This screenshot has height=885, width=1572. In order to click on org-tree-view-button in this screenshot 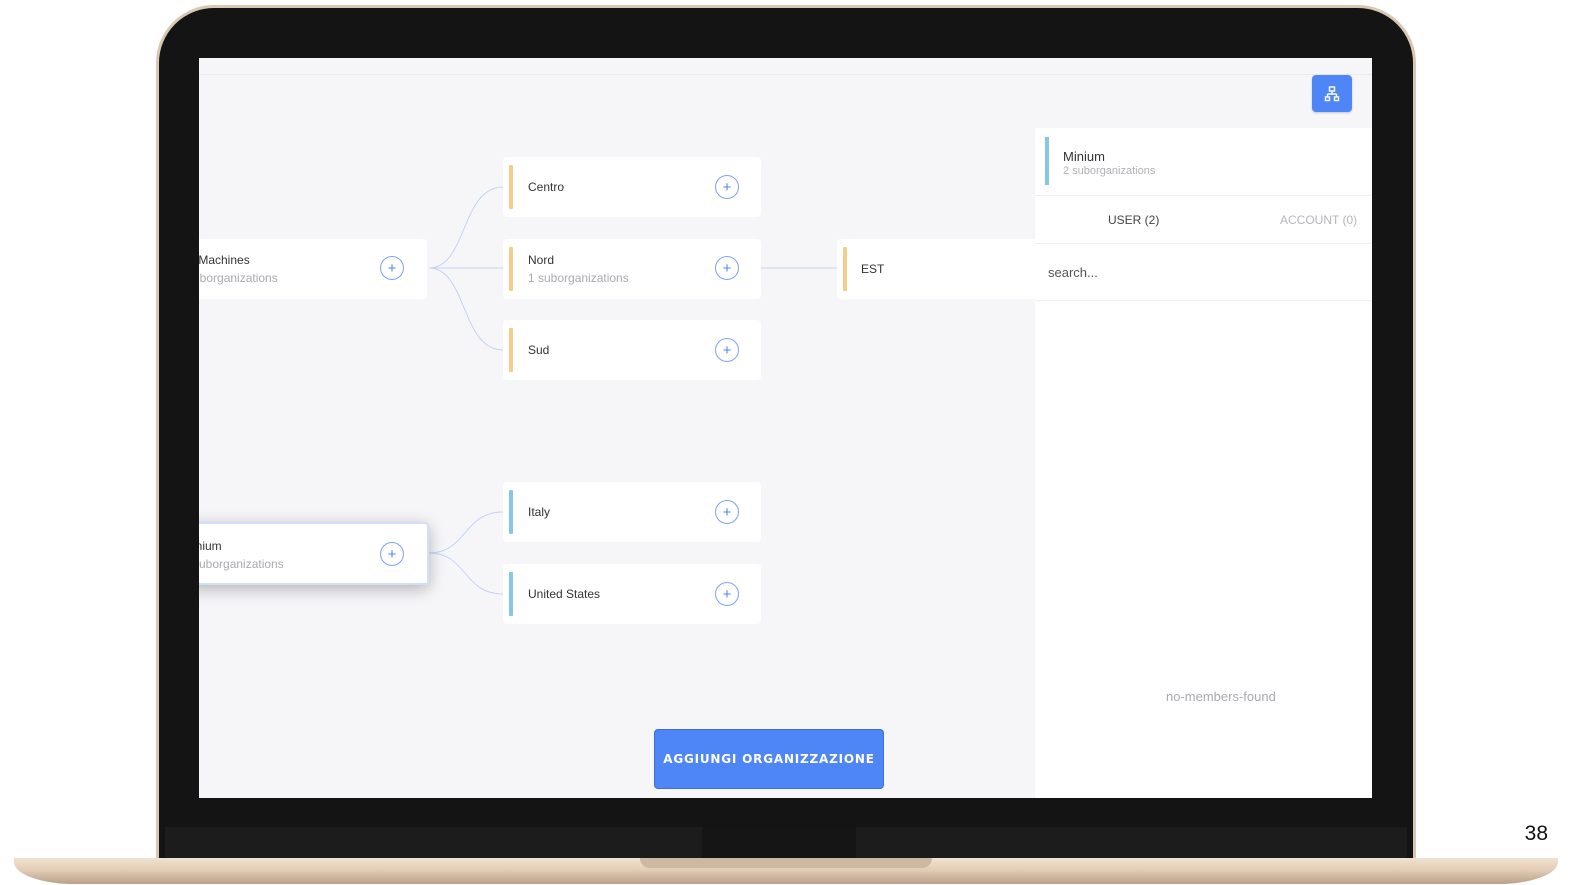, I will do `click(1332, 93)`.